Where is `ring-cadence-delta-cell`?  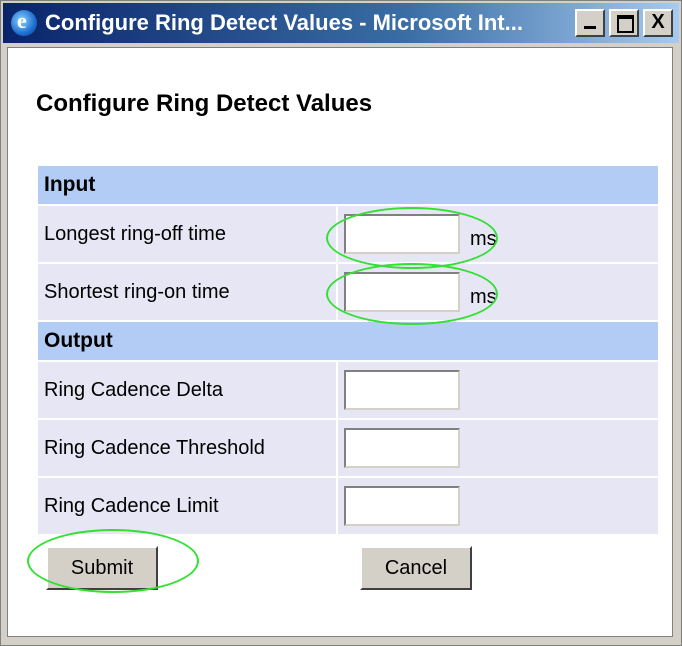 ring-cadence-delta-cell is located at coordinates (498, 390).